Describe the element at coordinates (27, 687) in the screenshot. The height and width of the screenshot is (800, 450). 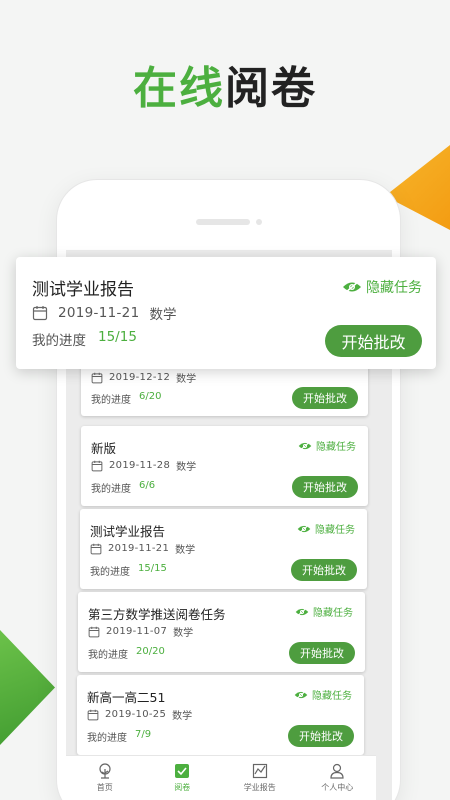
I see `green-decoration` at that location.